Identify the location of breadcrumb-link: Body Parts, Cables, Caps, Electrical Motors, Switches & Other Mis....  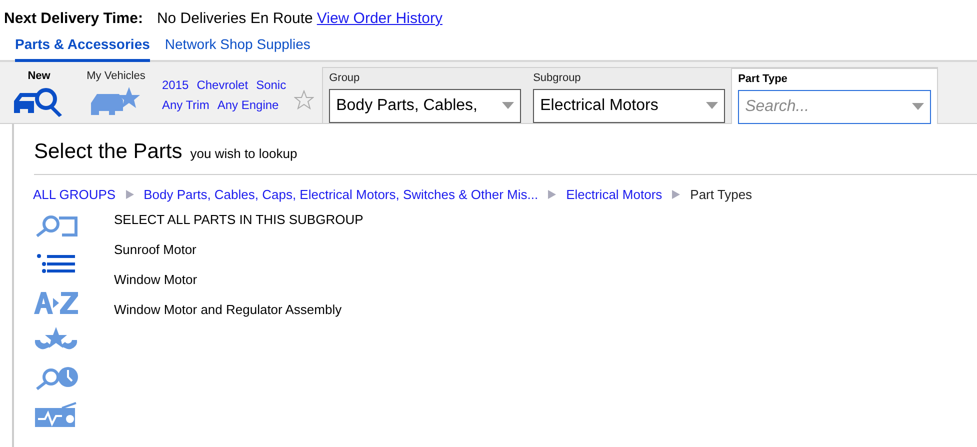
(341, 194).